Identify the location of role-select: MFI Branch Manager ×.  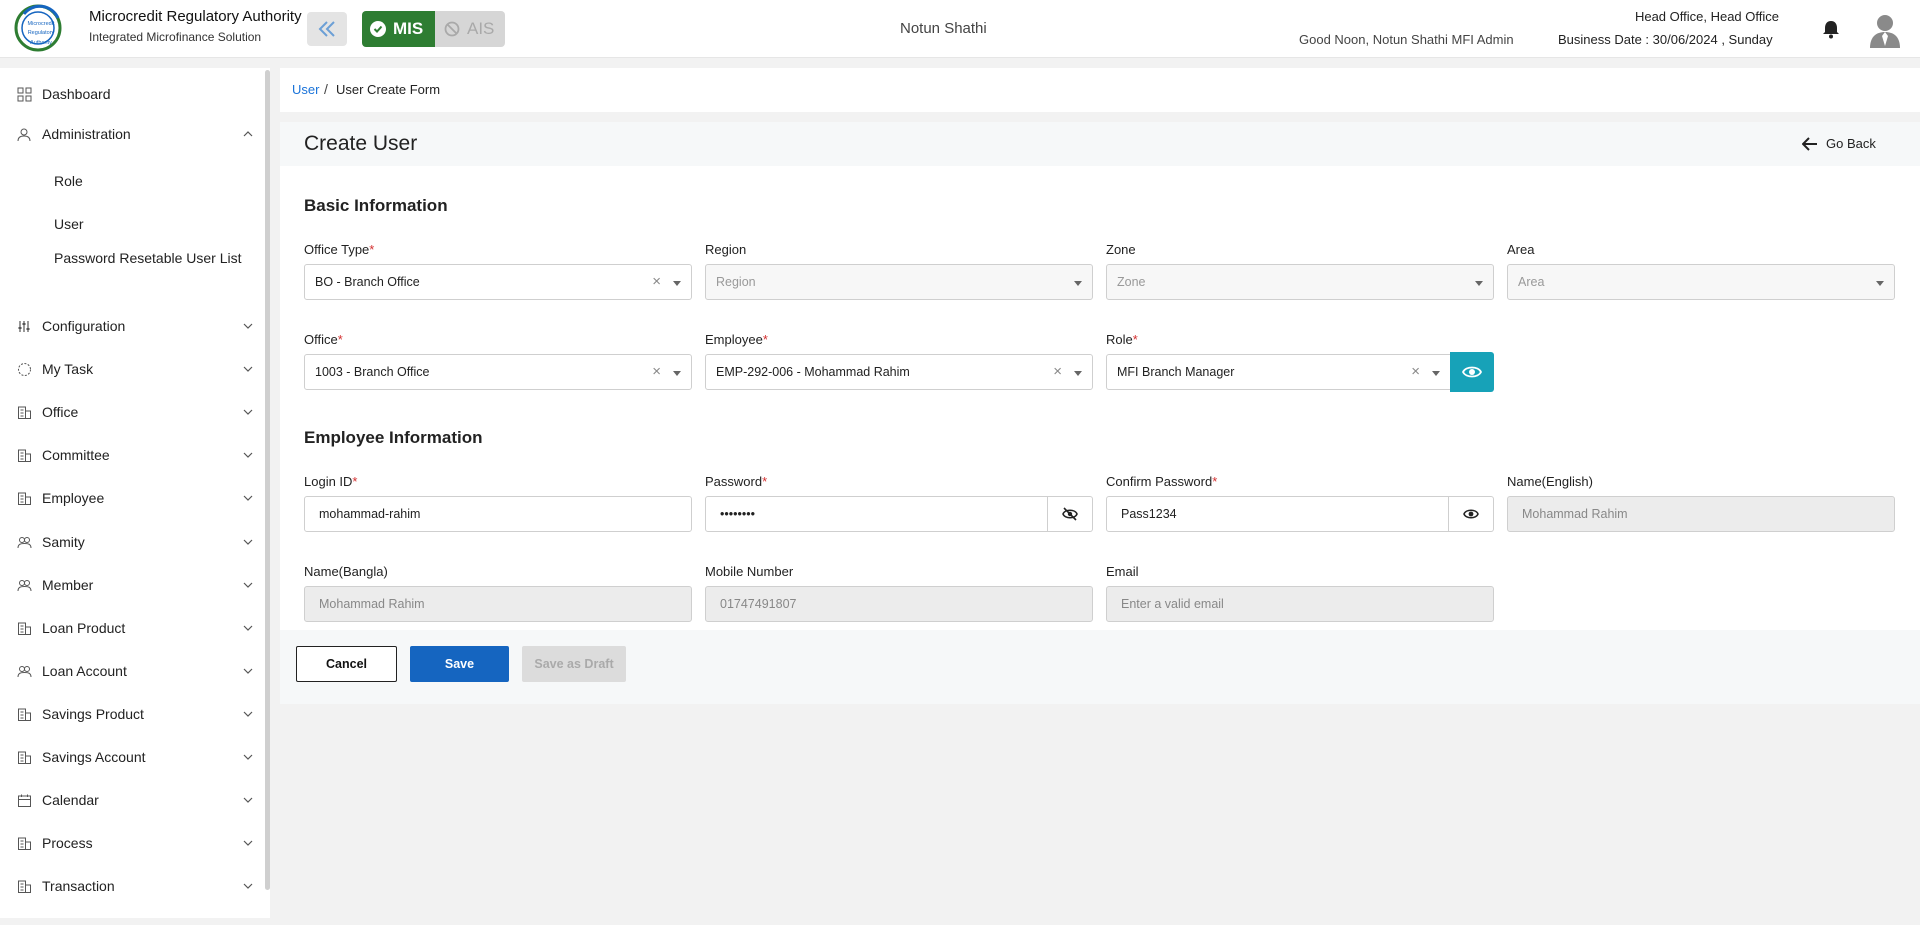
(1278, 372).